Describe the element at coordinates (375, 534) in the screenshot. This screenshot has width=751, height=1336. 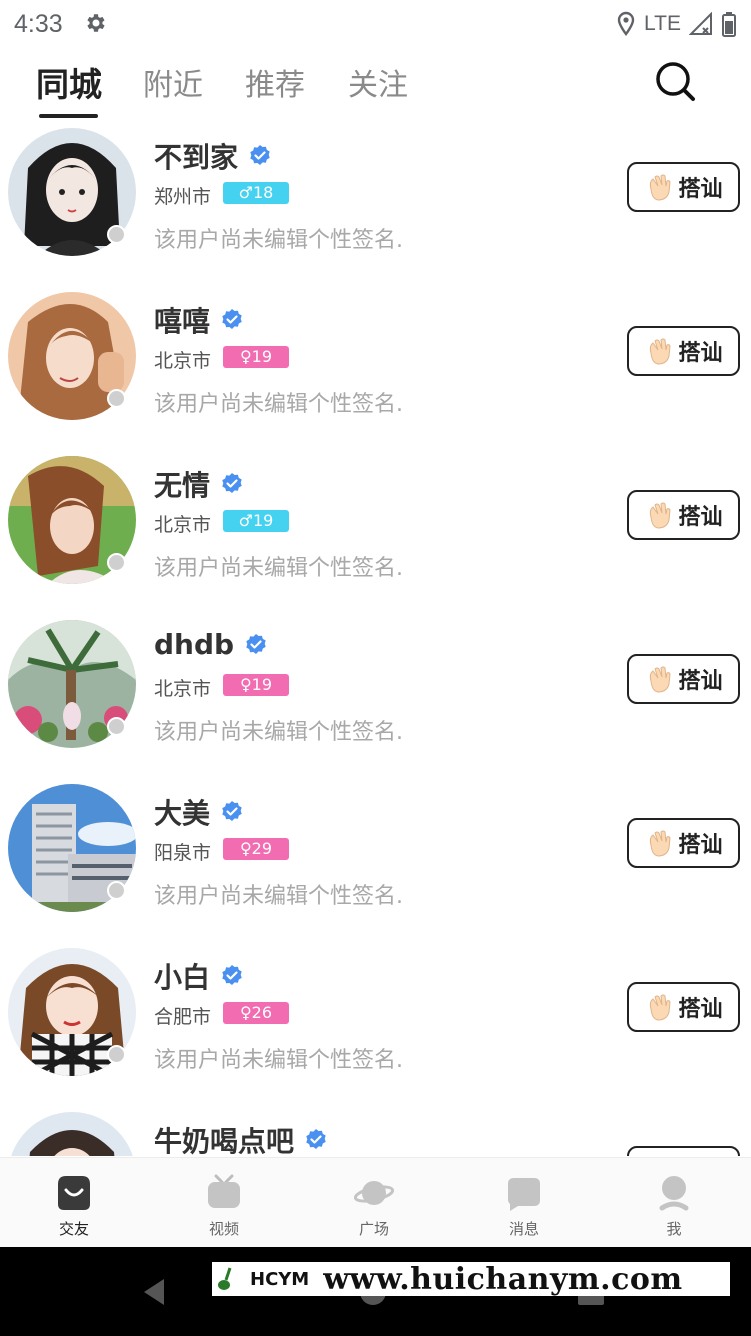
I see `list-item: 无情 北京市 ♂19 该用户尚未编辑个性签名. 搭讪` at that location.